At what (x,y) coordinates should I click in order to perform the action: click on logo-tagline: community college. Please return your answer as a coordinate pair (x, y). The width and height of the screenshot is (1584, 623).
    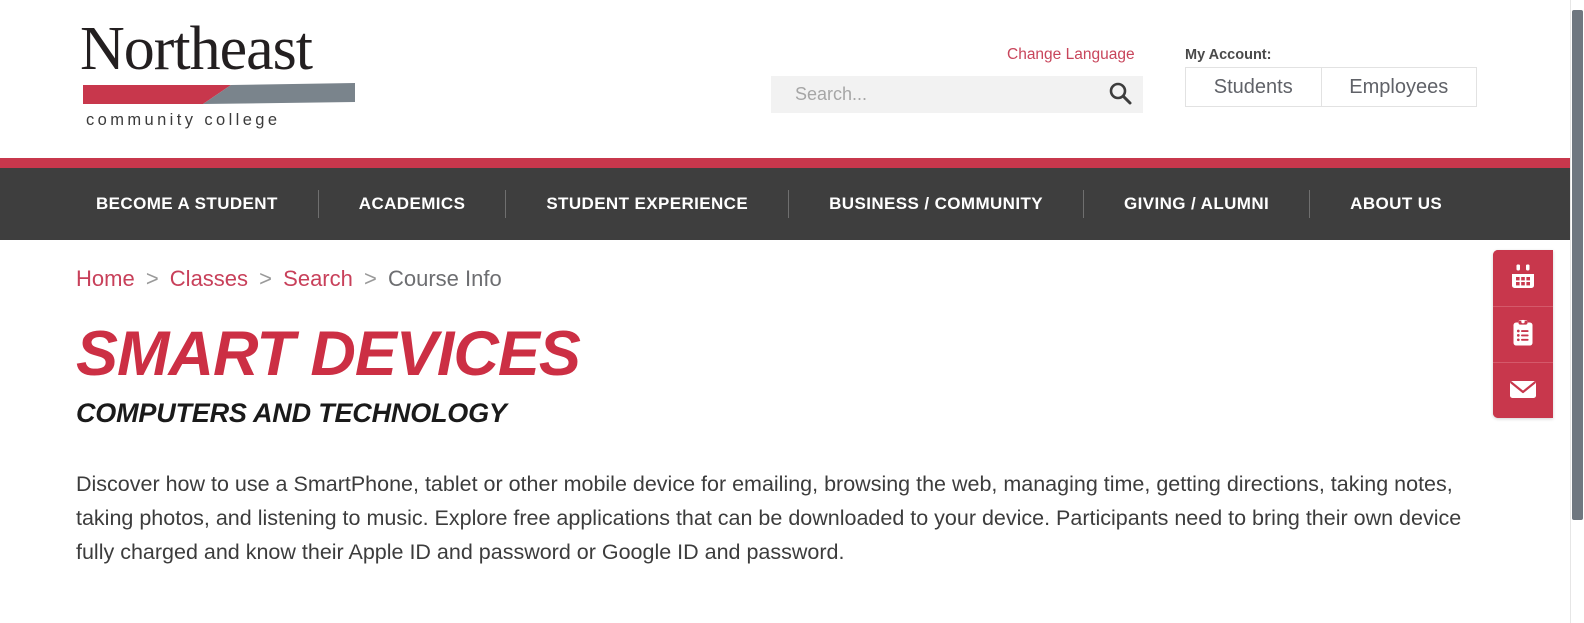
    Looking at the image, I should click on (183, 120).